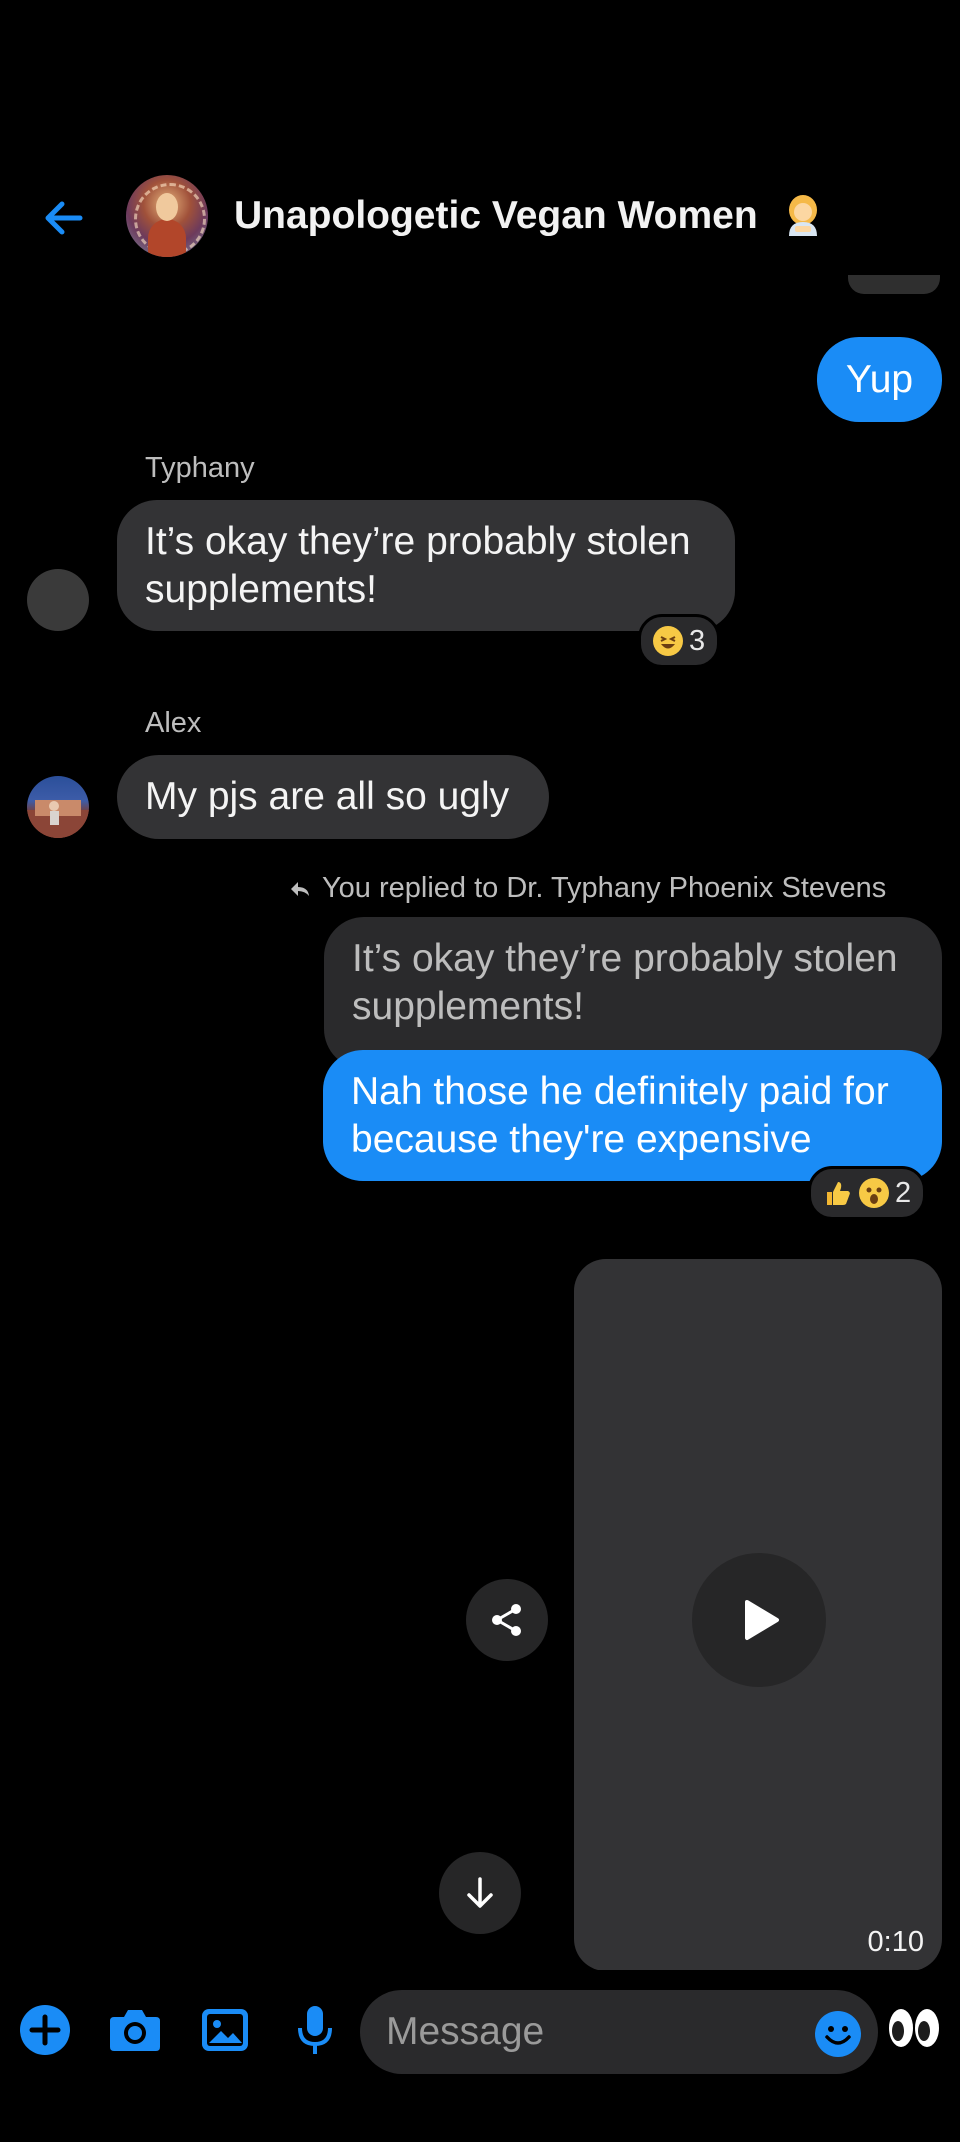 The height and width of the screenshot is (2142, 960). I want to click on play-button, so click(759, 1620).